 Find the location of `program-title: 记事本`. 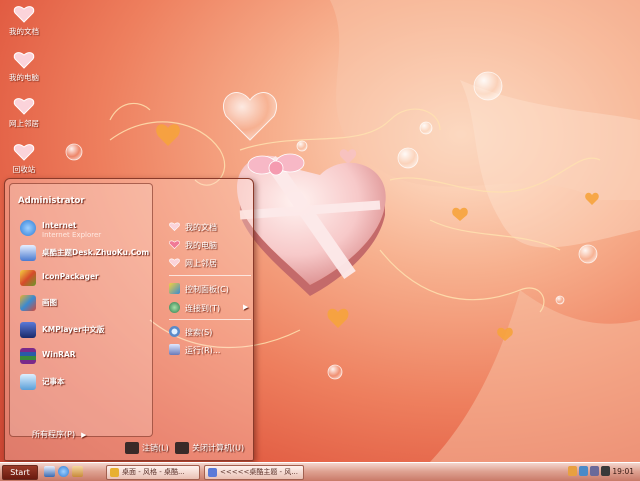

program-title: 记事本 is located at coordinates (53, 381).